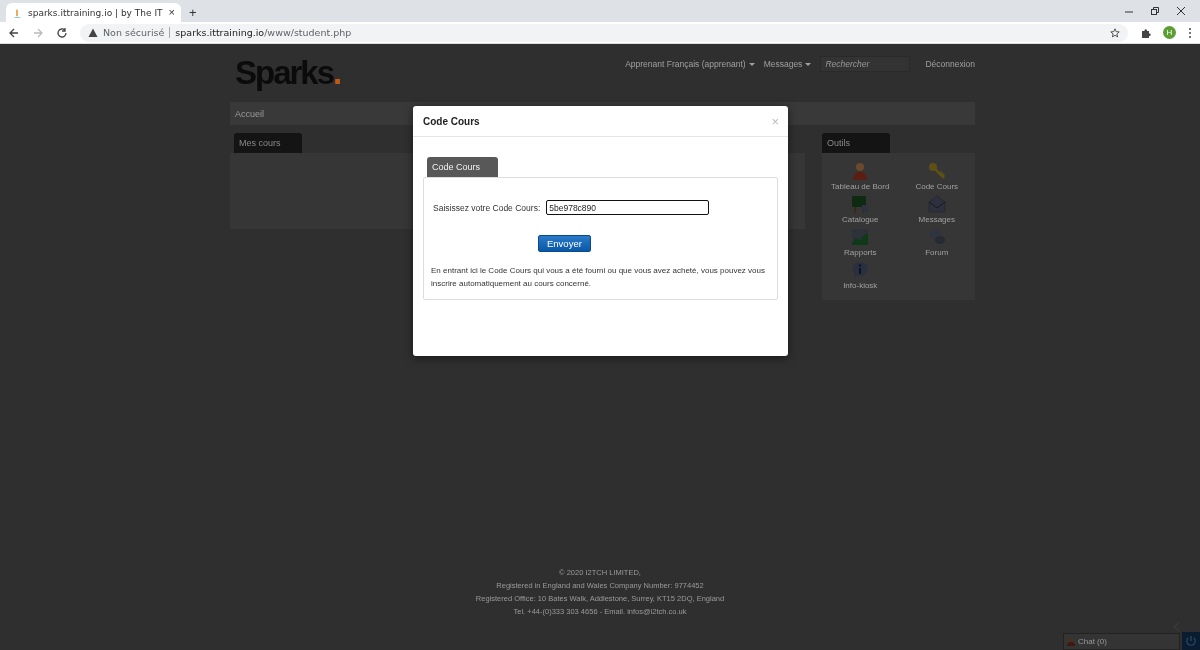 This screenshot has width=1200, height=650. Describe the element at coordinates (936, 242) in the screenshot. I see `tool-shortcut: Forum` at that location.